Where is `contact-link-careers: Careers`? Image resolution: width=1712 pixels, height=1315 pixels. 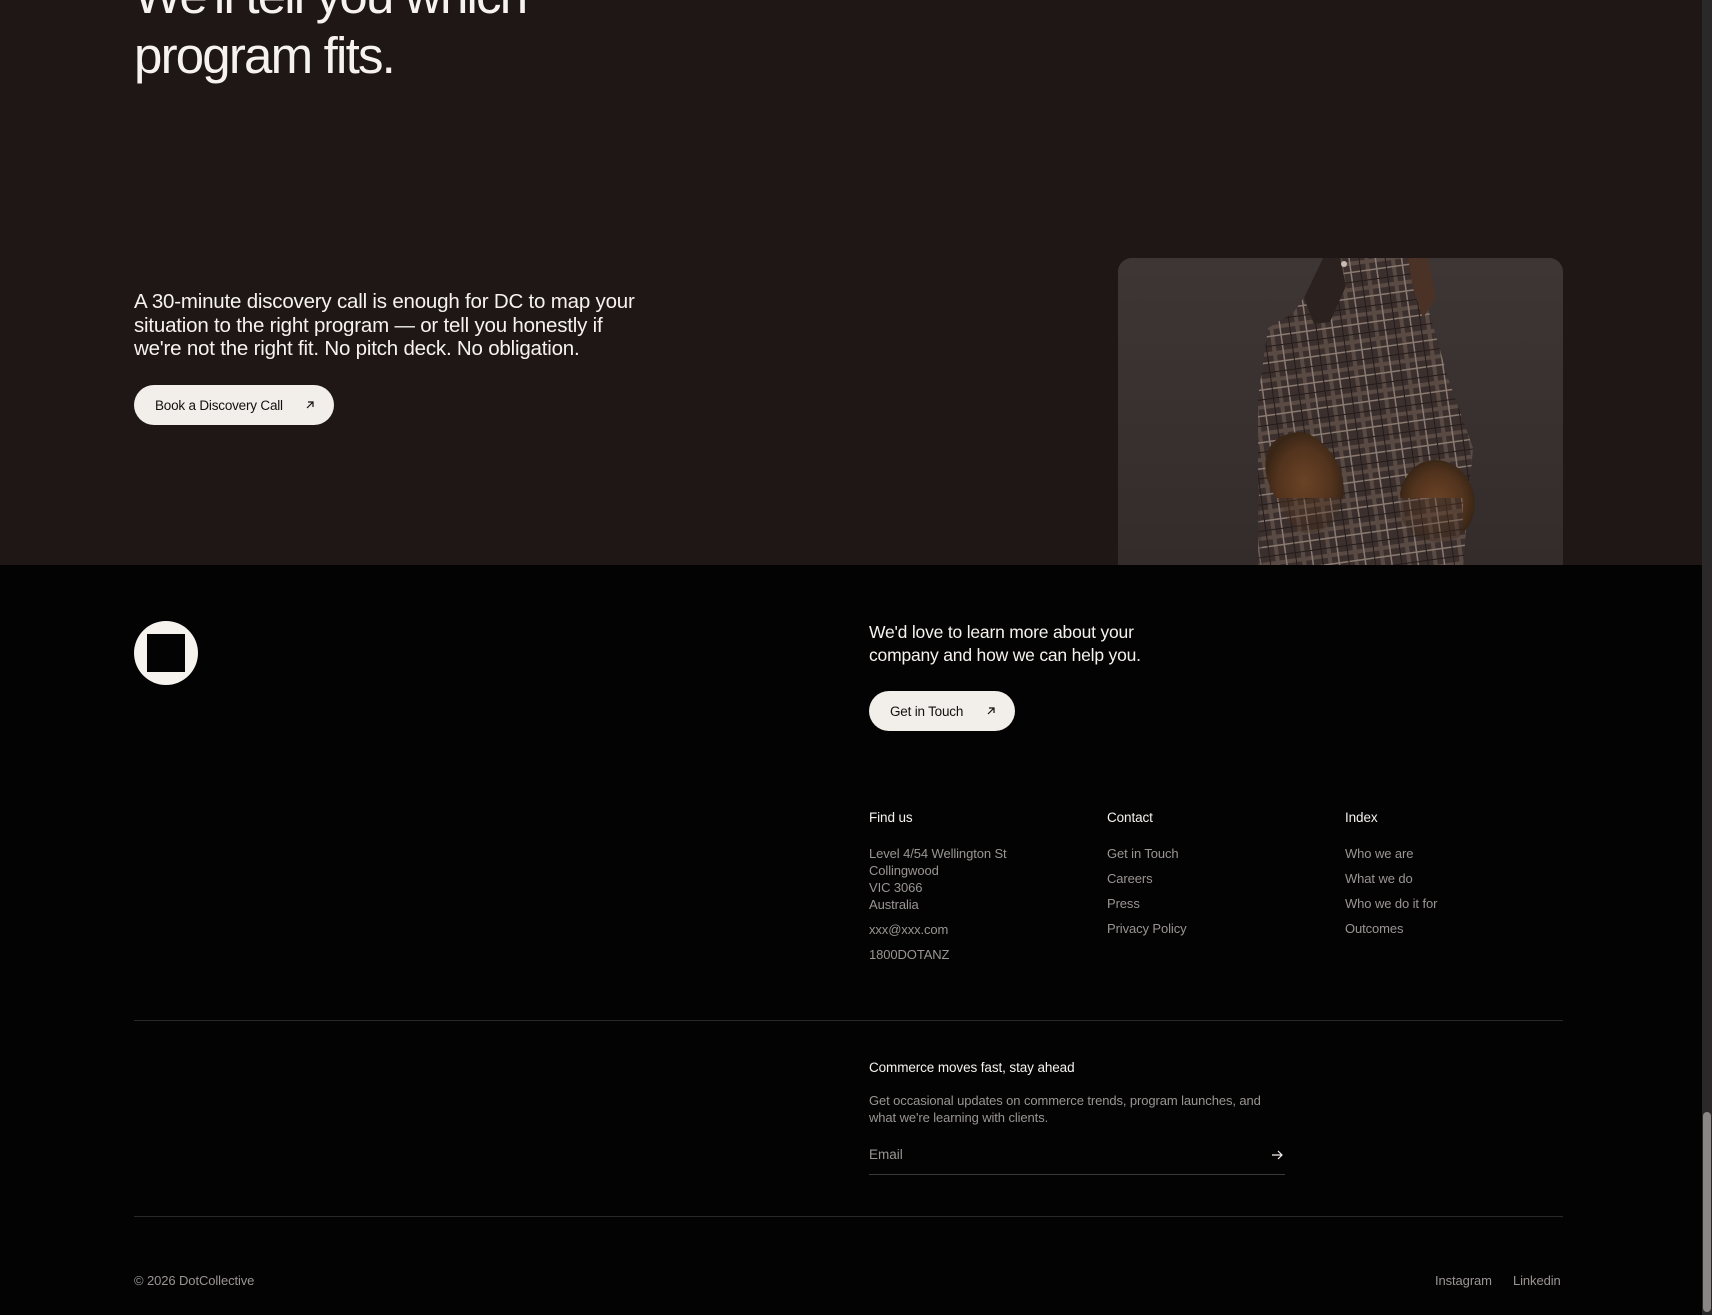 contact-link-careers: Careers is located at coordinates (1207, 878).